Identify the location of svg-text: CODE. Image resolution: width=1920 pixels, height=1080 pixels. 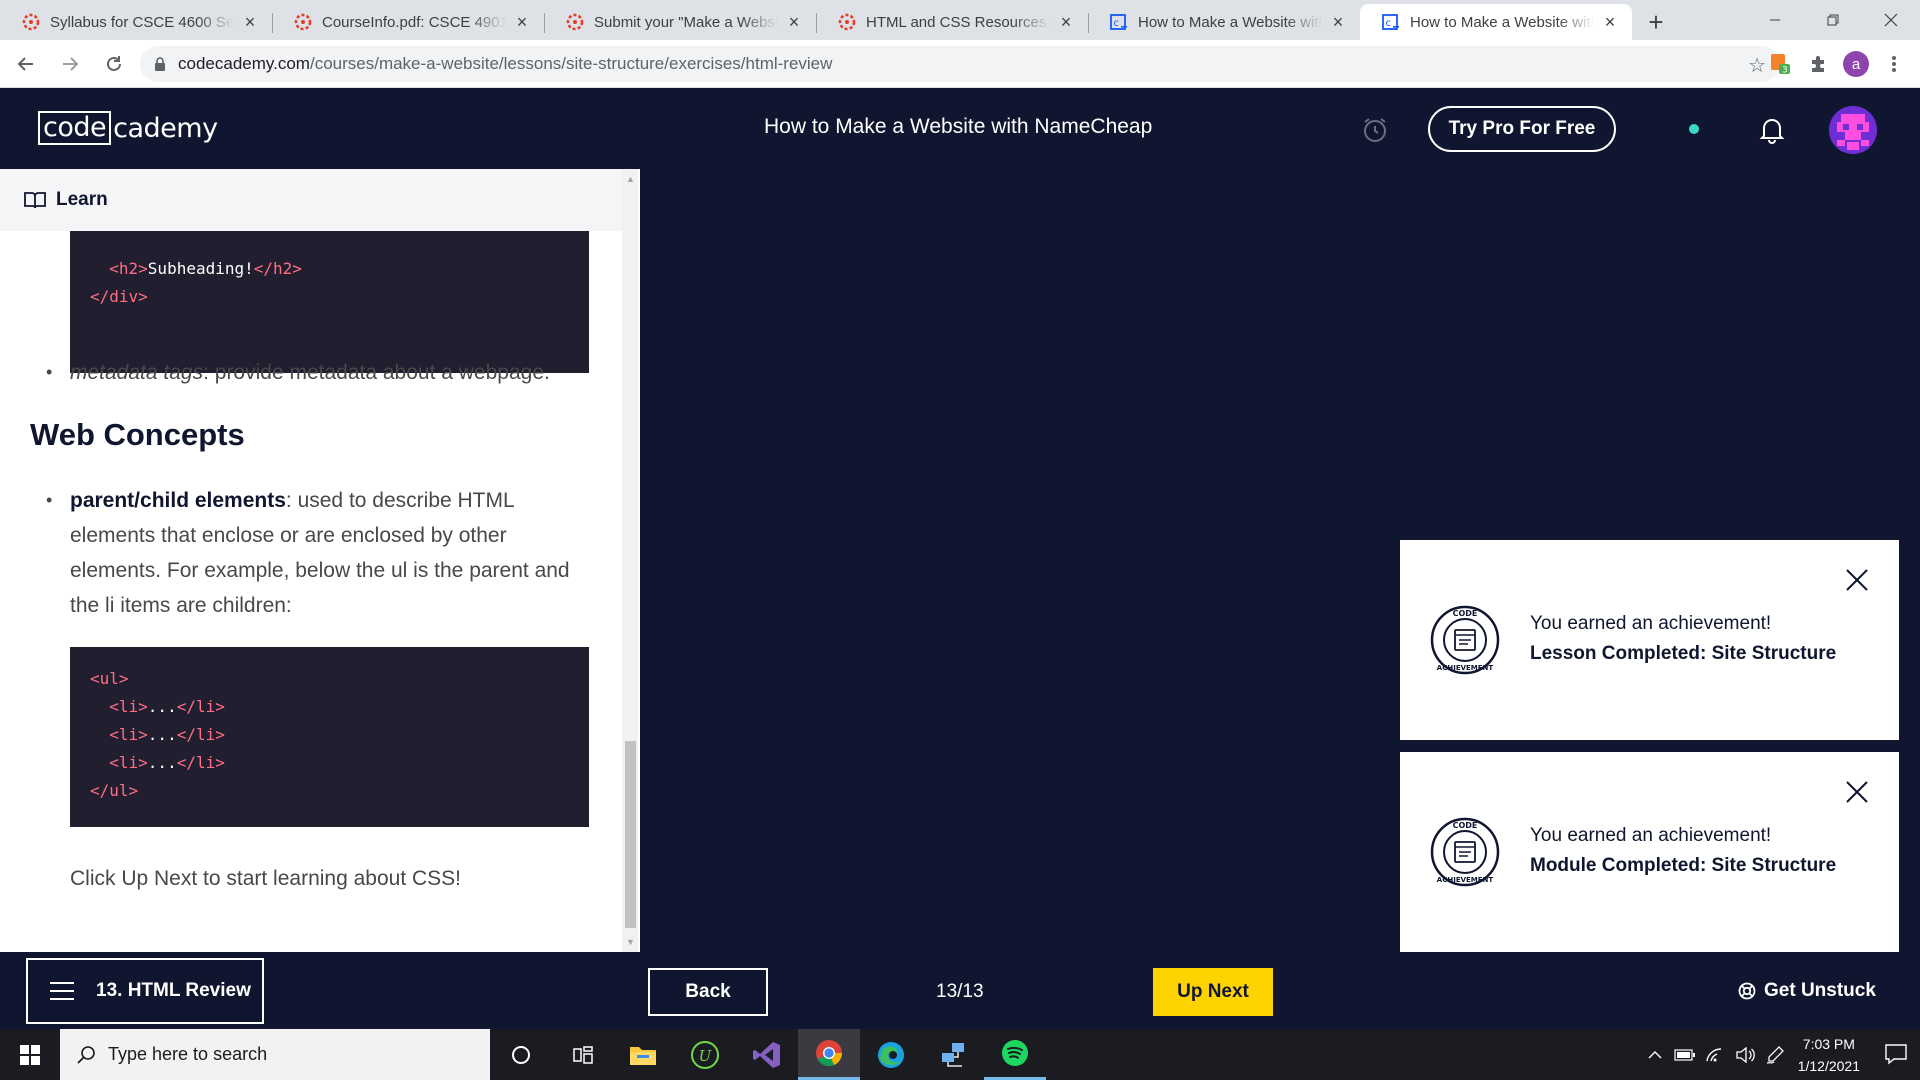
(1465, 825).